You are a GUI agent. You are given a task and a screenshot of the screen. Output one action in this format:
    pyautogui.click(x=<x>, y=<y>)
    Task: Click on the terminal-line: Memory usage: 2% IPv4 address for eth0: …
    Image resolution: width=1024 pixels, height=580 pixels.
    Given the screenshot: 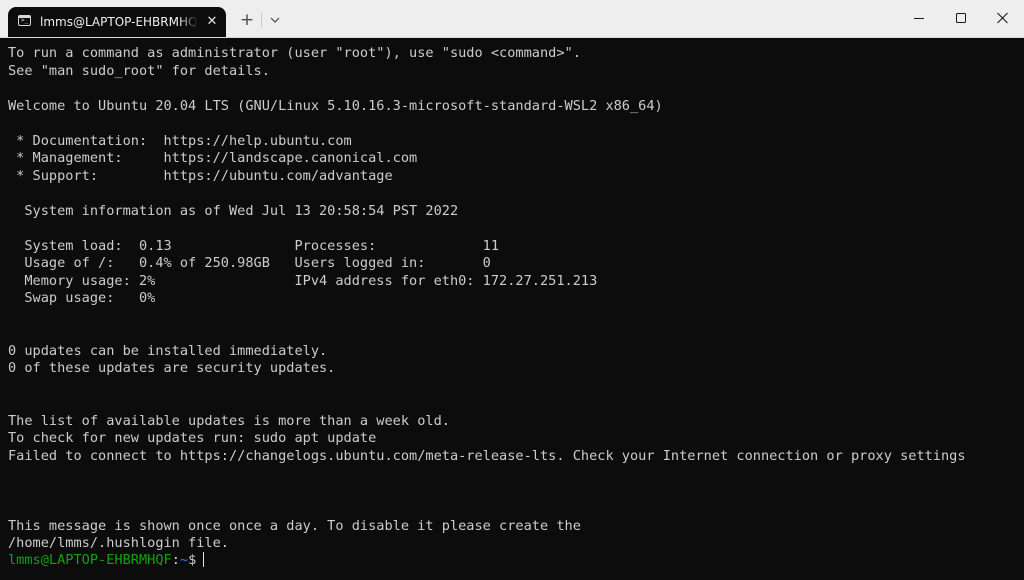 What is the action you would take?
    pyautogui.click(x=303, y=280)
    